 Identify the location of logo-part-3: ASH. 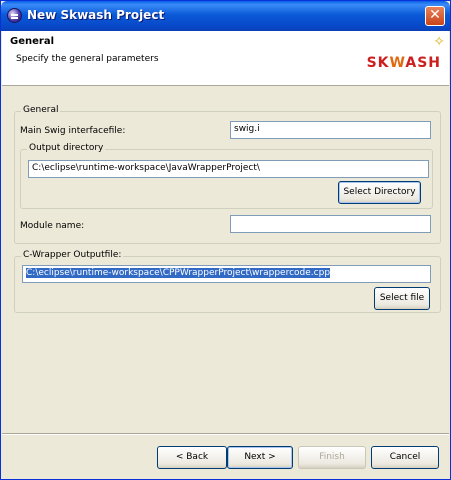
(423, 63).